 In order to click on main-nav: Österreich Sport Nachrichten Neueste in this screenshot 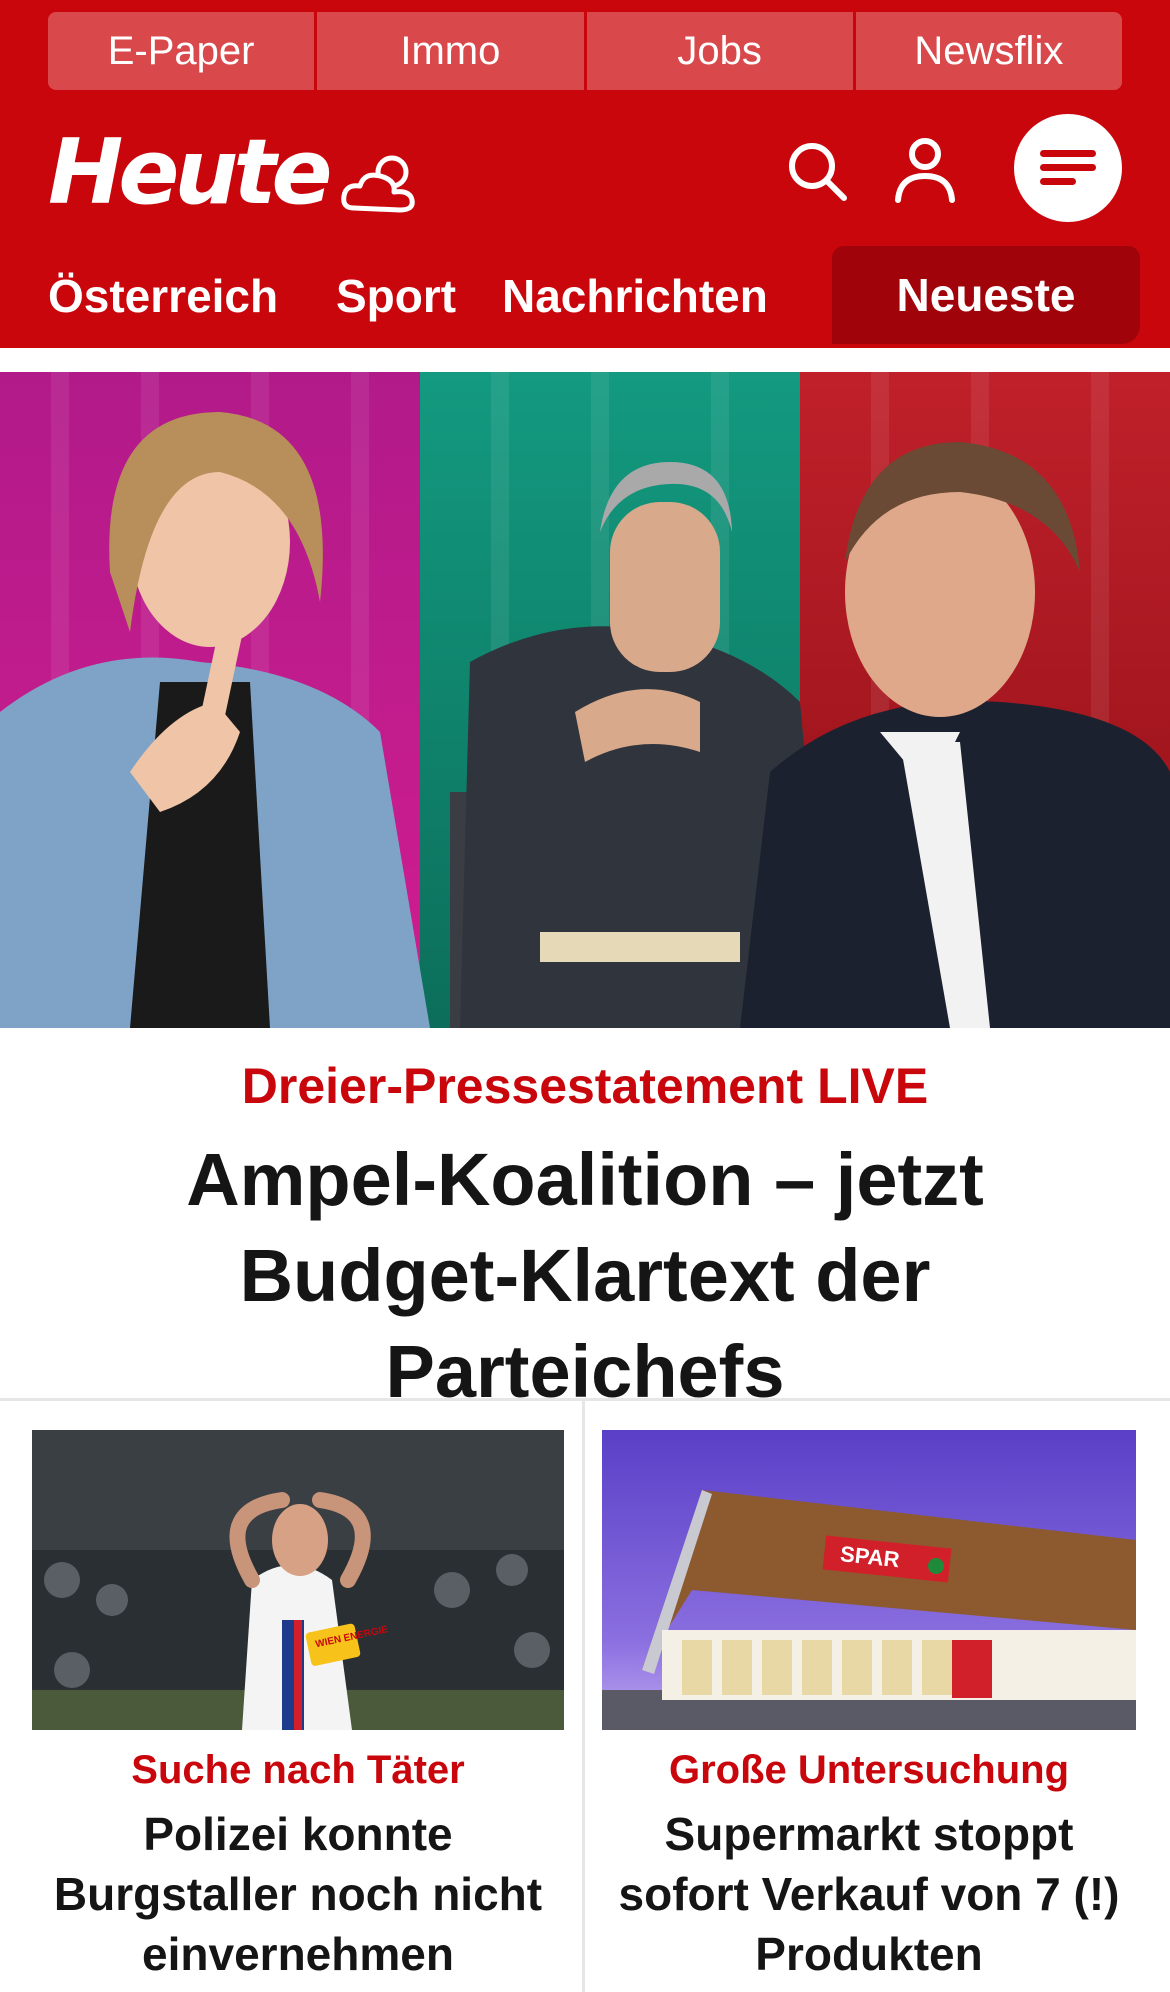, I will do `click(585, 297)`.